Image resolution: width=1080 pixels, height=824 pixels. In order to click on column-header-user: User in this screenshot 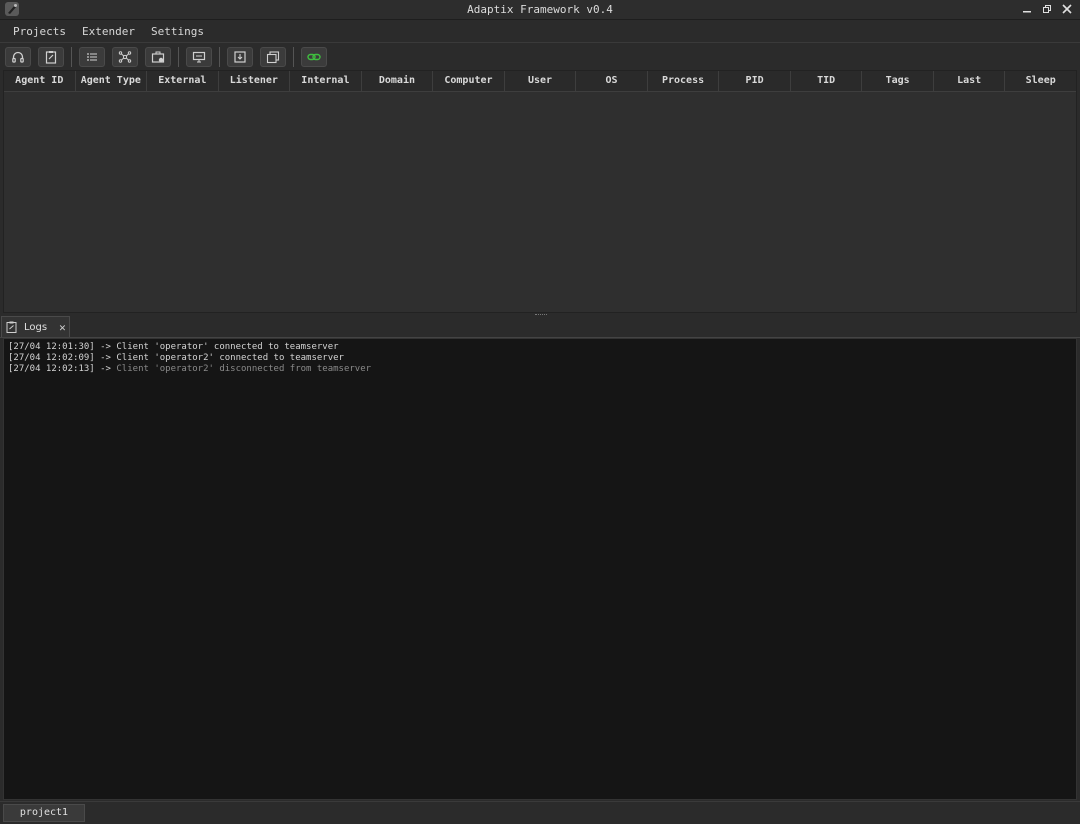, I will do `click(541, 81)`.